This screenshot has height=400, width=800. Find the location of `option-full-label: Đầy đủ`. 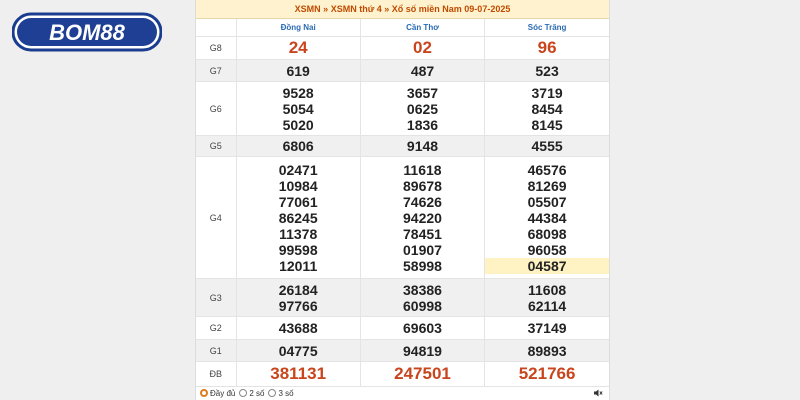

option-full-label: Đầy đủ is located at coordinates (223, 393).